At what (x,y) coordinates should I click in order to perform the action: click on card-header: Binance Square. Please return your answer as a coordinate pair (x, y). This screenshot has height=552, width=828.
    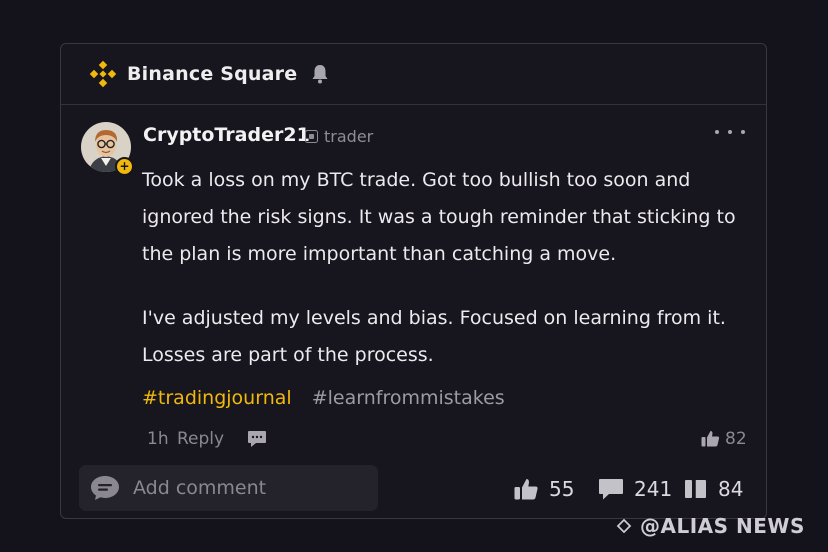
    Looking at the image, I should click on (413, 74).